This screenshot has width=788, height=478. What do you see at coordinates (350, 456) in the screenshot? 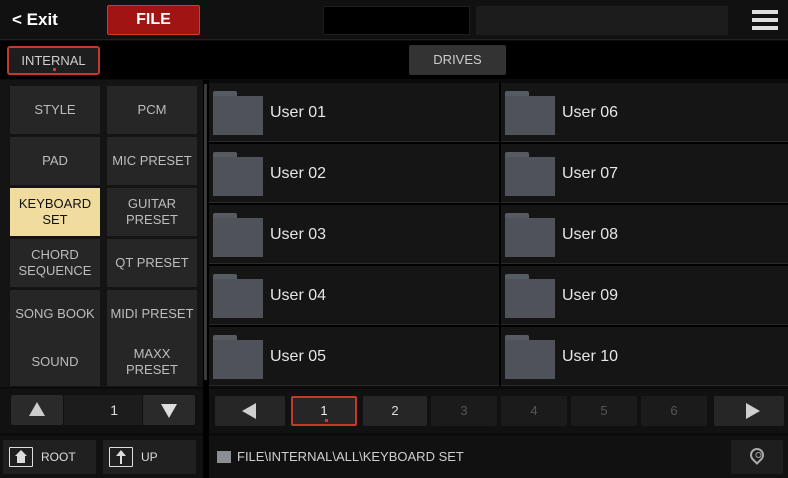
I see `current-path: FILE\INTERNAL\ALL\KEYBOARD SET` at bounding box center [350, 456].